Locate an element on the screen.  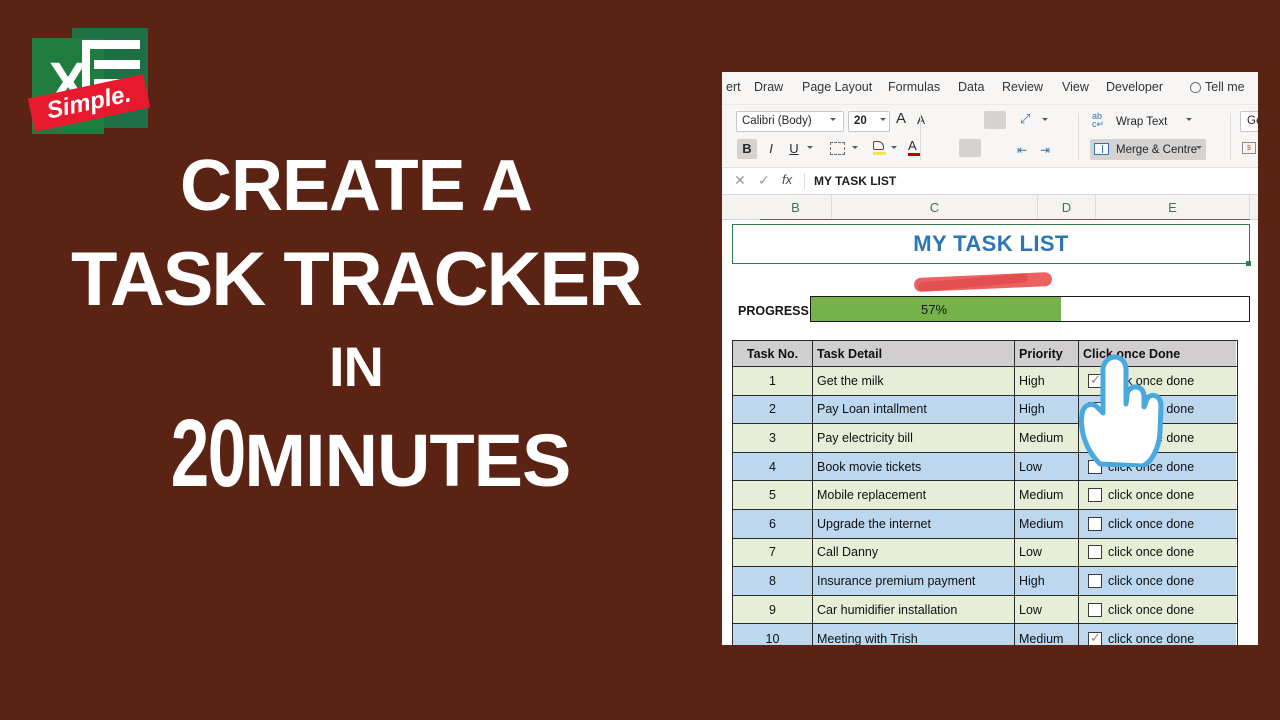
task-number-cell: 8 is located at coordinates (773, 581).